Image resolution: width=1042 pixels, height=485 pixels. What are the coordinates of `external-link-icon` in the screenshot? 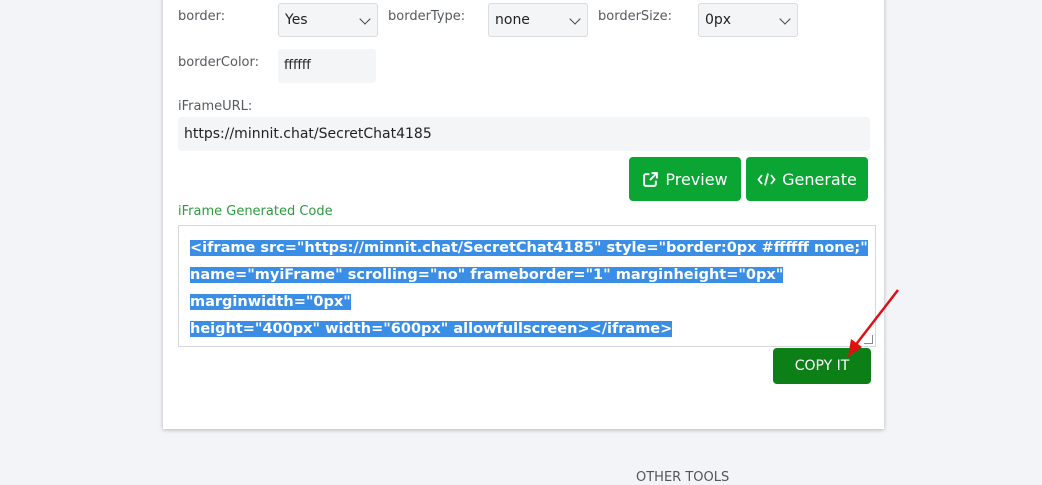 It's located at (651, 179).